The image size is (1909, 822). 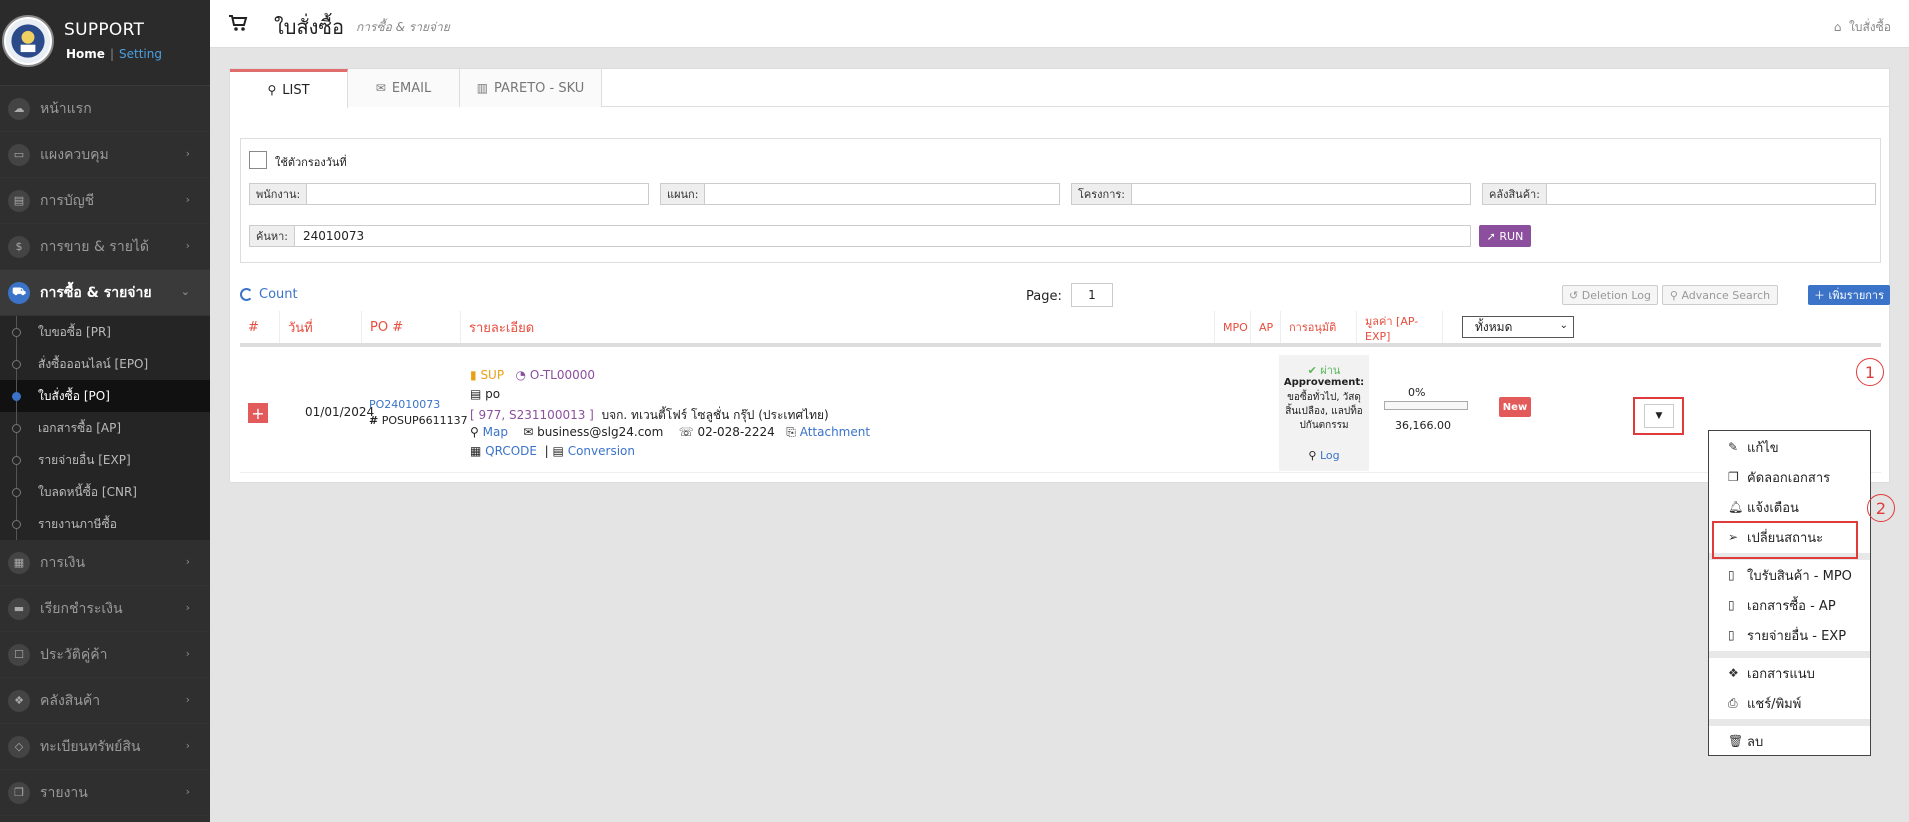 What do you see at coordinates (1330, 455) in the screenshot?
I see `log-link: Log` at bounding box center [1330, 455].